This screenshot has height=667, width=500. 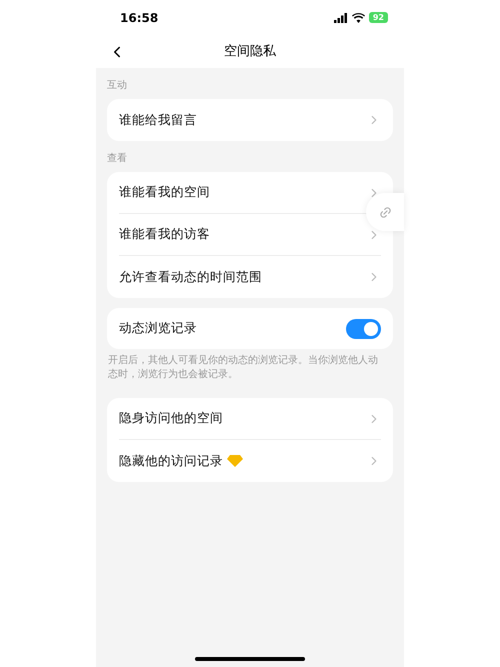 I want to click on section-label: 查看, so click(x=117, y=159).